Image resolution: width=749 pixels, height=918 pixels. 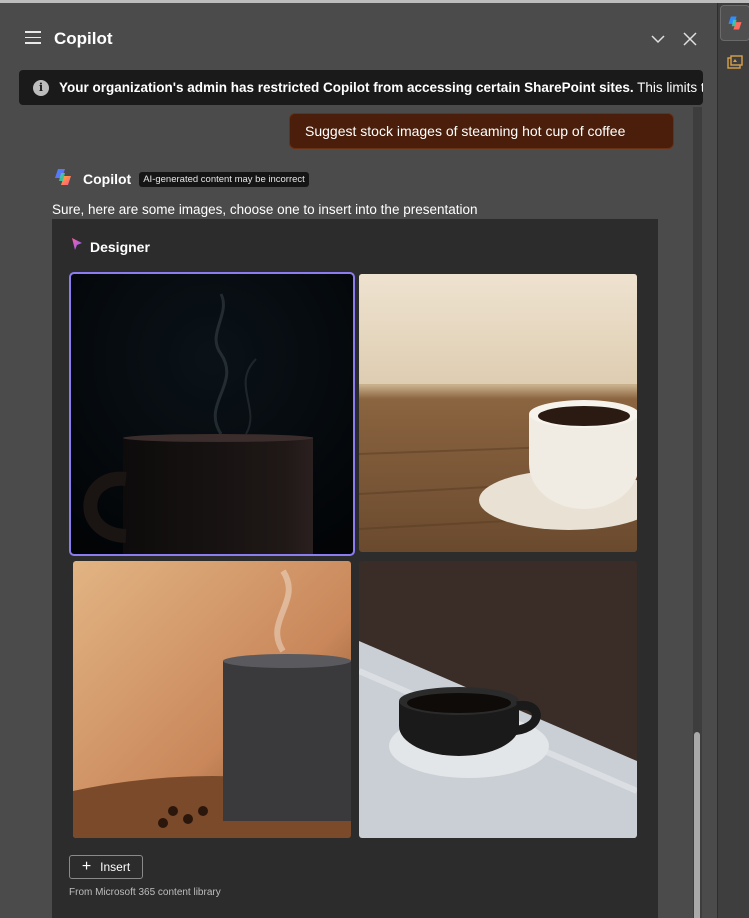 I want to click on assistant-name: Copilot, so click(x=107, y=179).